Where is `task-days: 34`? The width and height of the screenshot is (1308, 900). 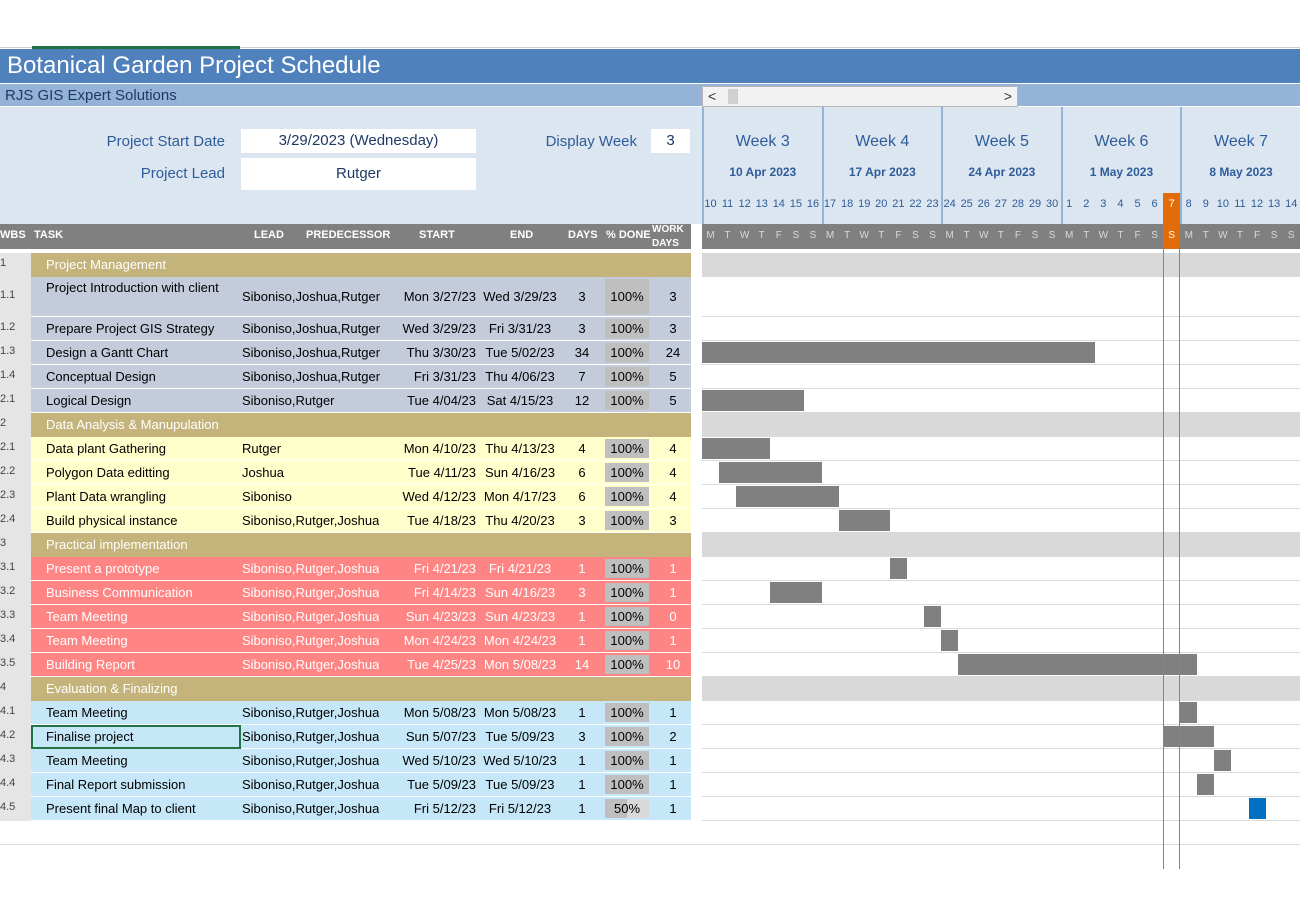
task-days: 34 is located at coordinates (582, 352).